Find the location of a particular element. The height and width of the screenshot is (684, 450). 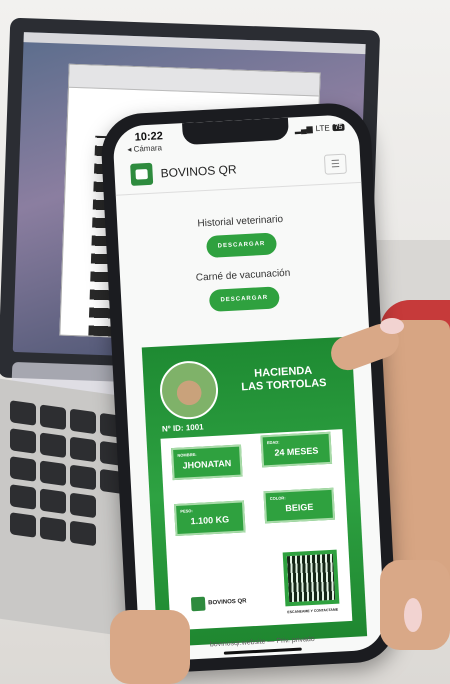

battery-icon: 75 is located at coordinates (338, 127).